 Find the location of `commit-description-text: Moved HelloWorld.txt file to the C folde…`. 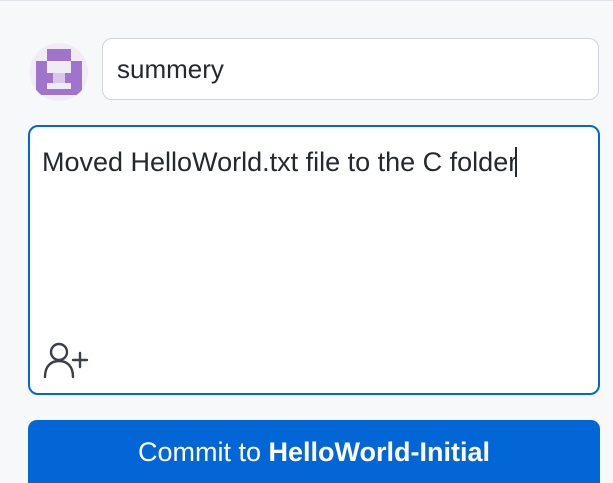

commit-description-text: Moved HelloWorld.txt file to the C folde… is located at coordinates (280, 162).